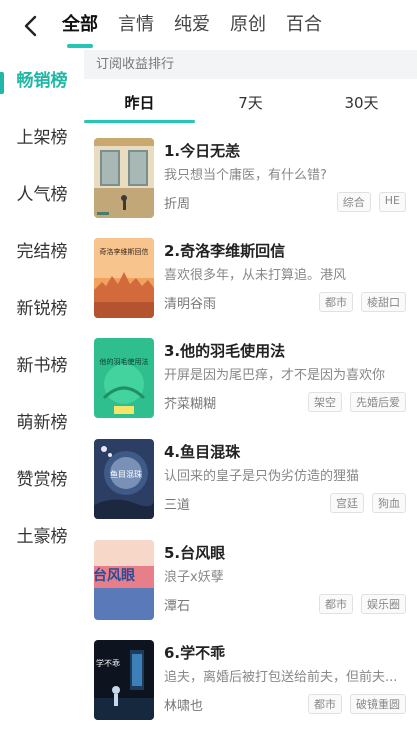 This screenshot has height=741, width=417. Describe the element at coordinates (114, 575) in the screenshot. I see `cover-title: 台风眼` at that location.